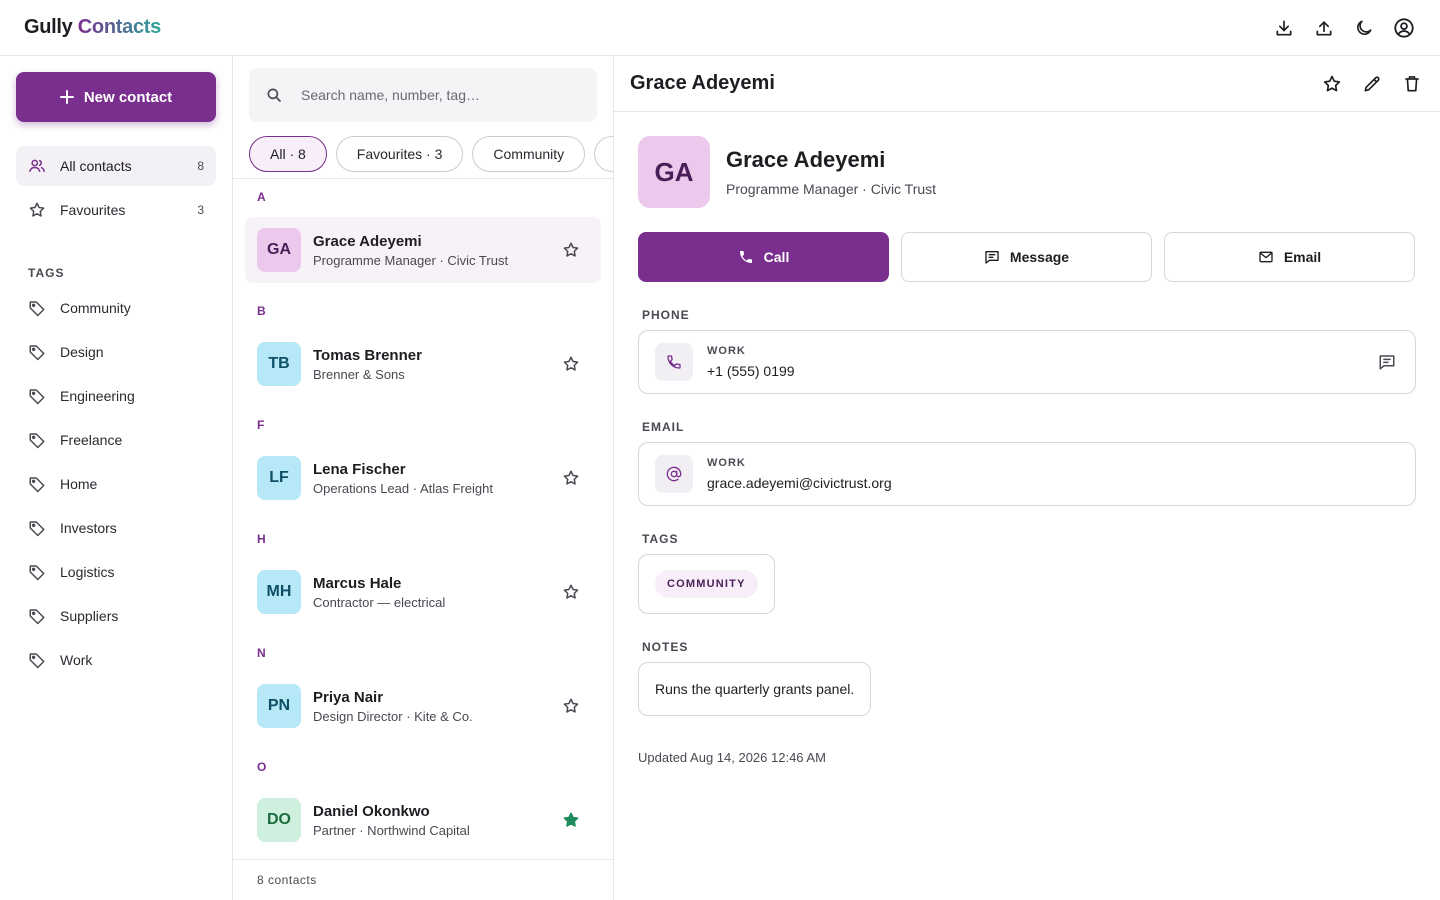 The height and width of the screenshot is (900, 1440). I want to click on contact-subtitle: Operations Lead · Atlas Freight, so click(403, 488).